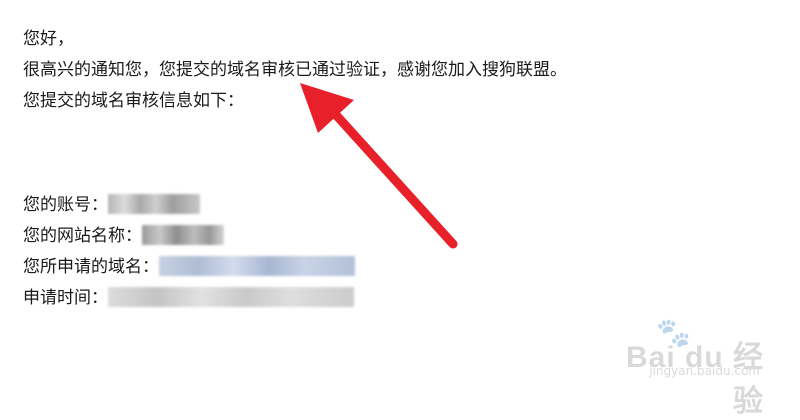  Describe the element at coordinates (395, 180) in the screenshot. I see `arrow-shaft` at that location.